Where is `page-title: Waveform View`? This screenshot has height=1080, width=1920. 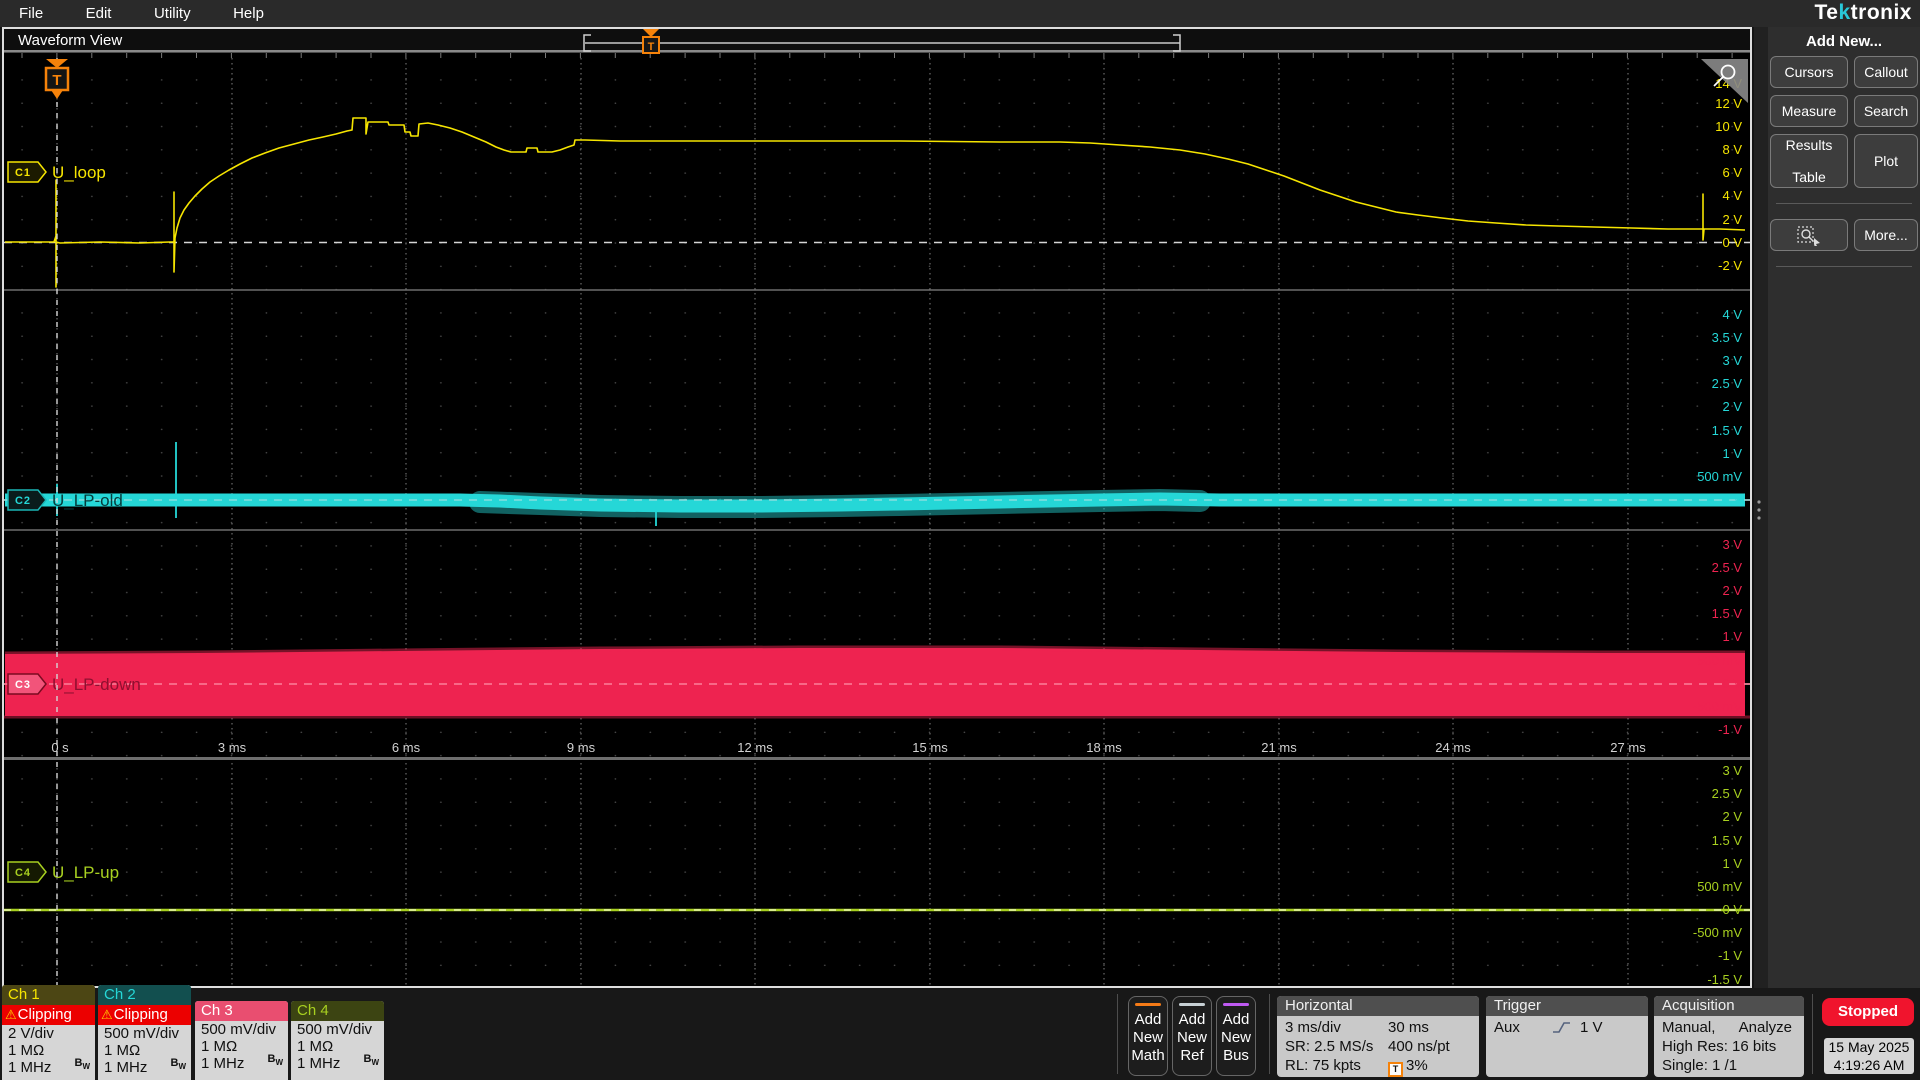
page-title: Waveform View is located at coordinates (70, 40).